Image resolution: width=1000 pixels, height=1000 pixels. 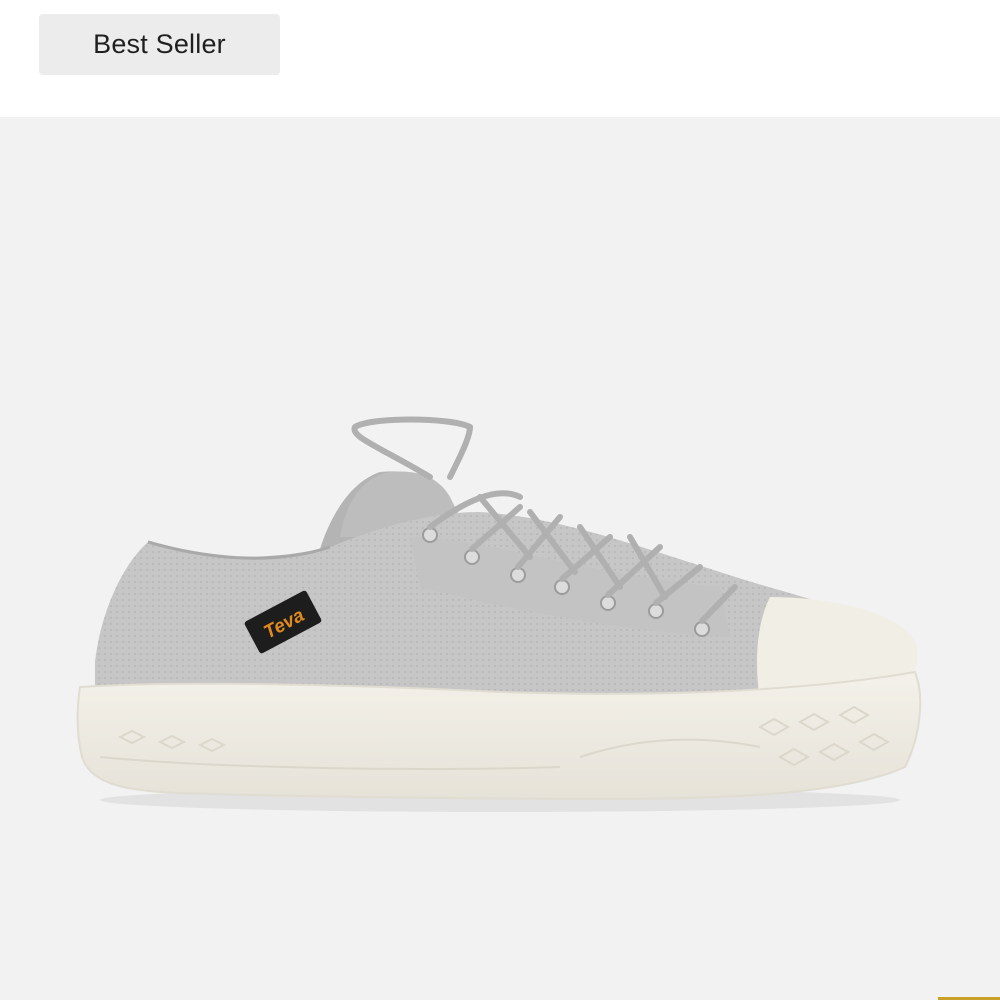 I want to click on best-seller-badge: Best Seller, so click(x=159, y=44).